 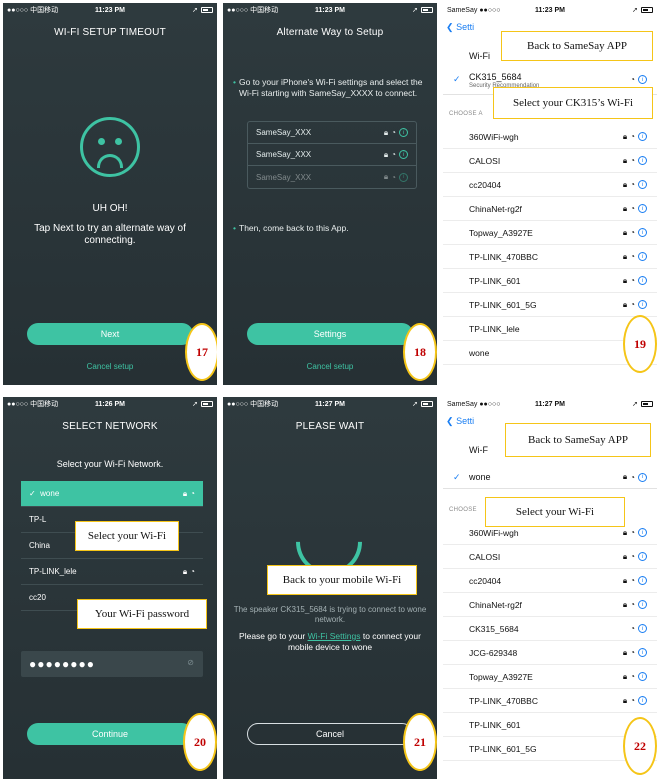 What do you see at coordinates (550, 305) in the screenshot?
I see `list-item: TP-LINK_601_5G 🔒︎ ◔ i` at bounding box center [550, 305].